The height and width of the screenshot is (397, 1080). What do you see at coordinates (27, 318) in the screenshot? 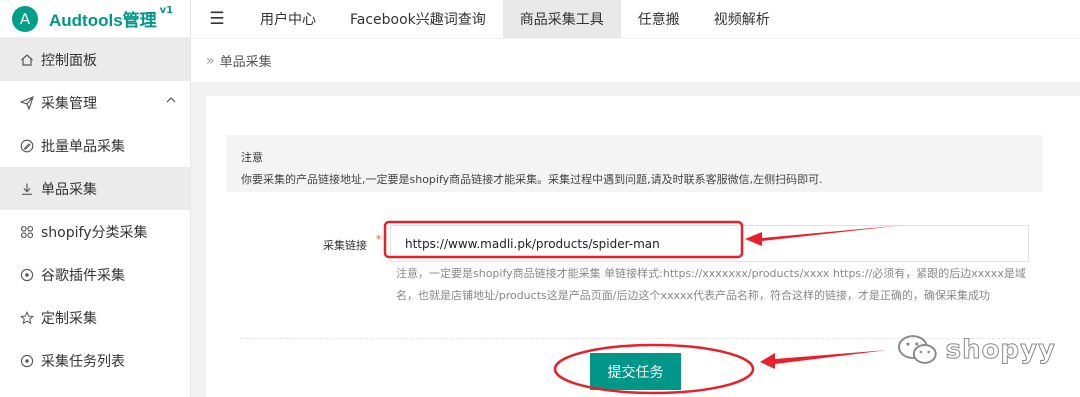
I see `star-icon` at bounding box center [27, 318].